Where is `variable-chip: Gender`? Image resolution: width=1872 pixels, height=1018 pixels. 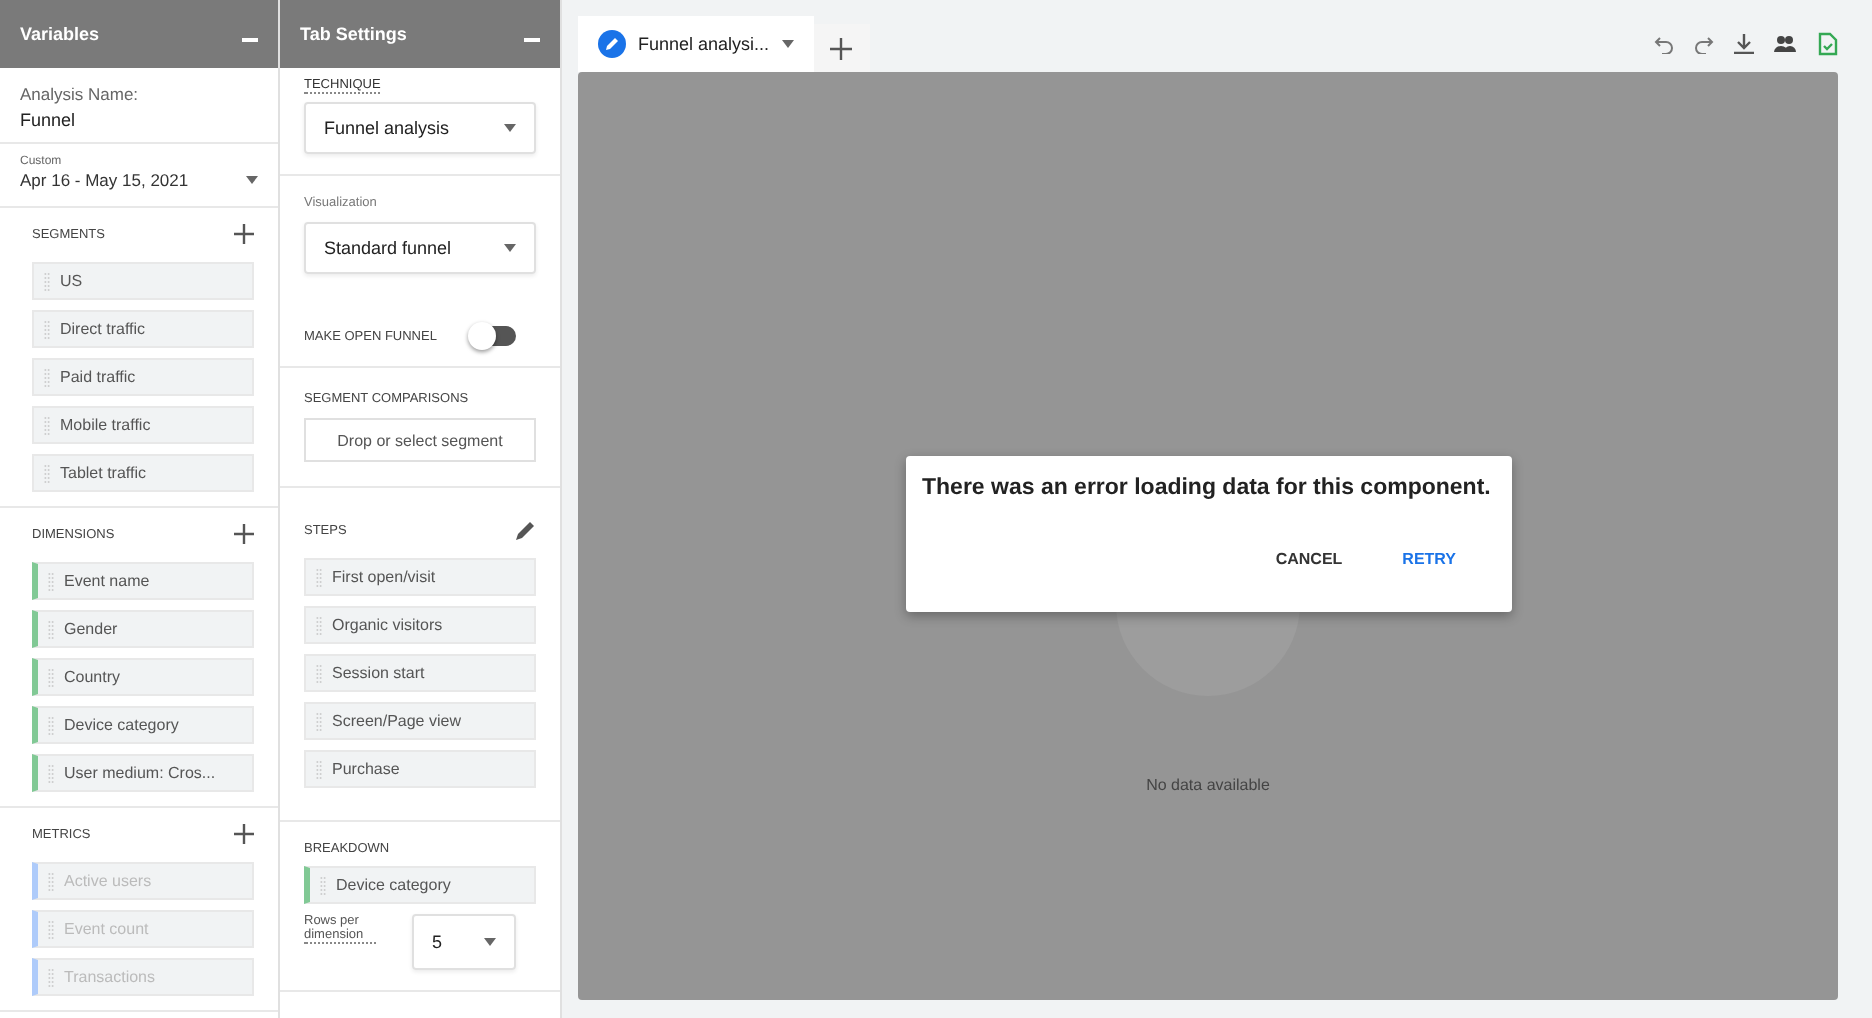 variable-chip: Gender is located at coordinates (143, 629).